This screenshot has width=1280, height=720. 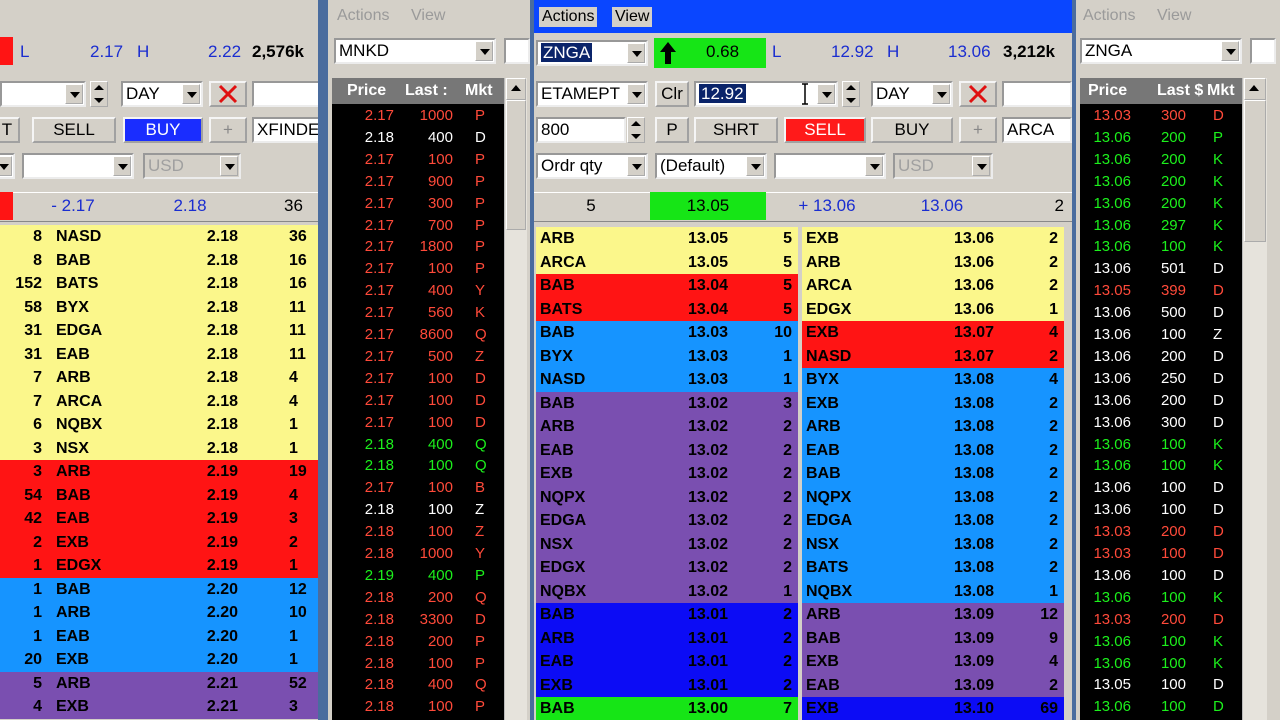 What do you see at coordinates (517, 51) in the screenshot?
I see `mnkd-option-box` at bounding box center [517, 51].